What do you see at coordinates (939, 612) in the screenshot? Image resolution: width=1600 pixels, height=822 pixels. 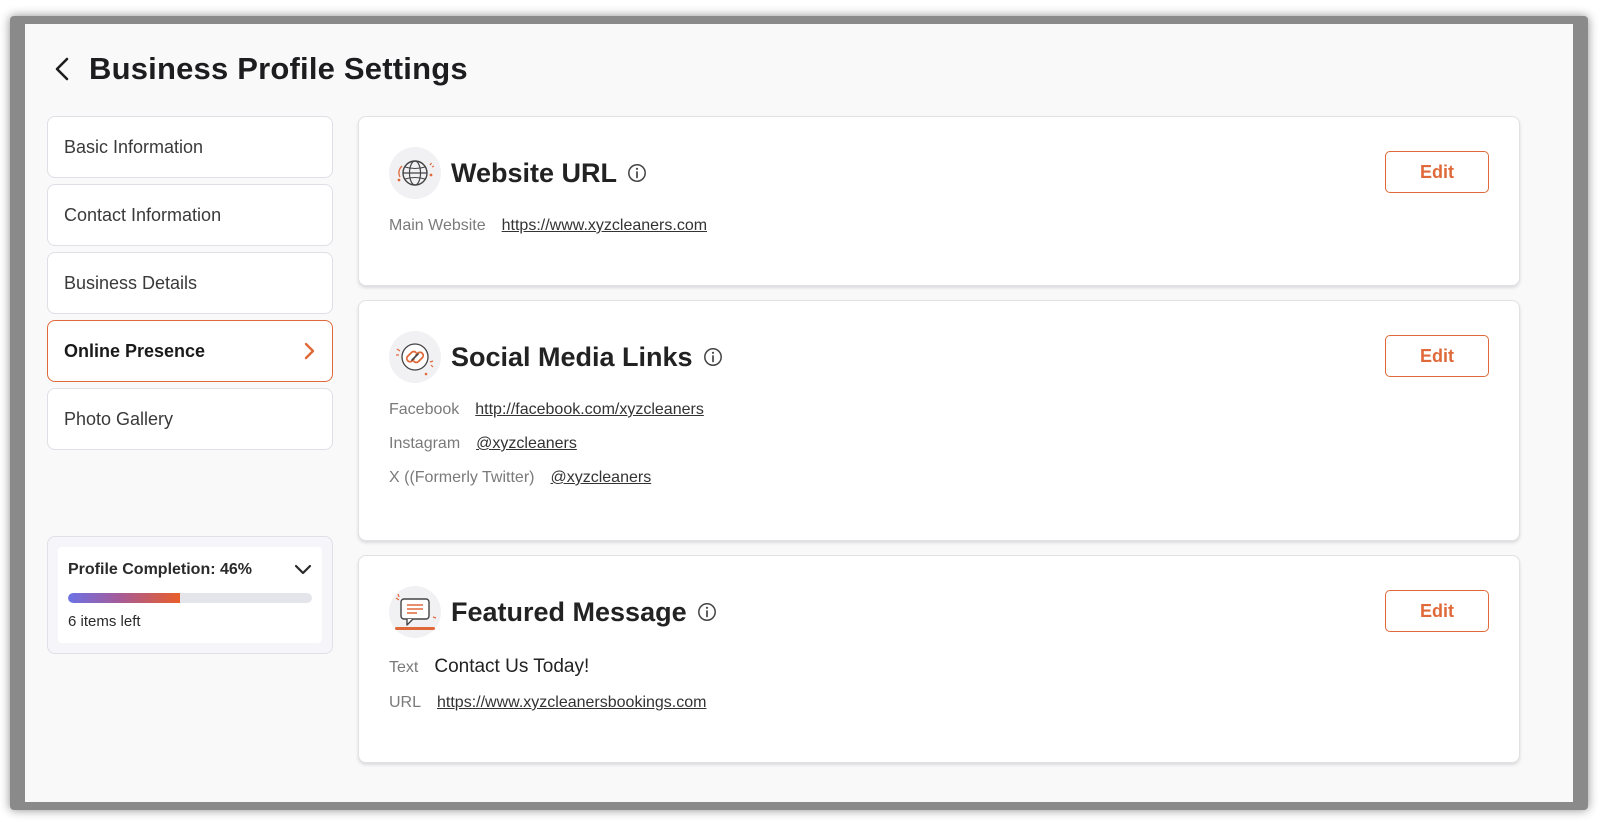 I see `card-header: Featured Message` at bounding box center [939, 612].